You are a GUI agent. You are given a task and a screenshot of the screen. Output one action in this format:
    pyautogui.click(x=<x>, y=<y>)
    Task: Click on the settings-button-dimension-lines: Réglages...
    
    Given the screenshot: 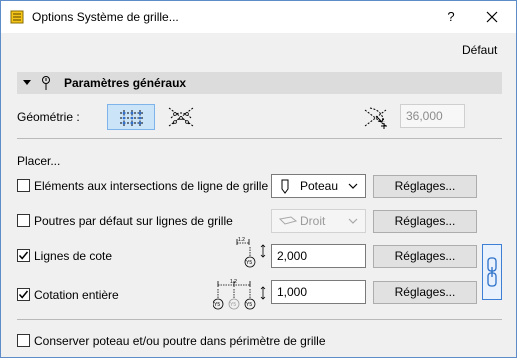 What is the action you would take?
    pyautogui.click(x=425, y=256)
    